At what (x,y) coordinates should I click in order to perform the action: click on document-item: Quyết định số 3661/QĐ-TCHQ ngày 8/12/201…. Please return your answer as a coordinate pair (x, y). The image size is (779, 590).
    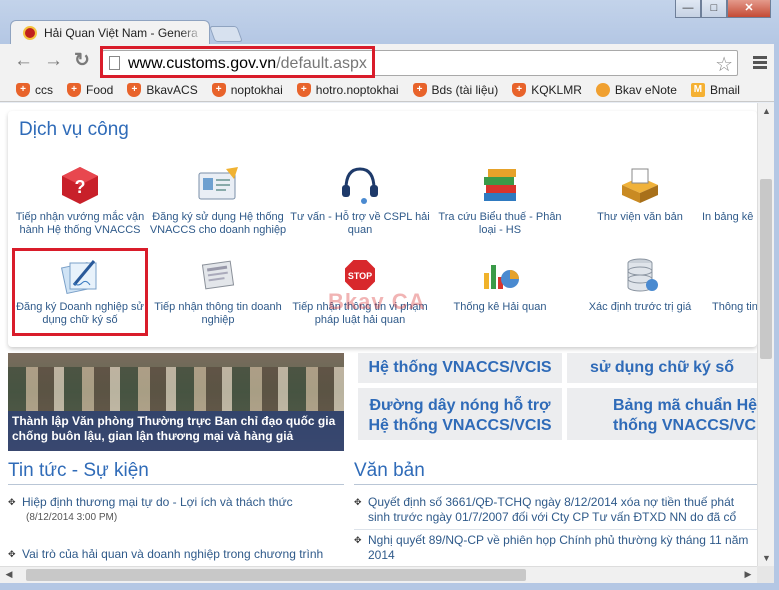
    Looking at the image, I should click on (555, 510).